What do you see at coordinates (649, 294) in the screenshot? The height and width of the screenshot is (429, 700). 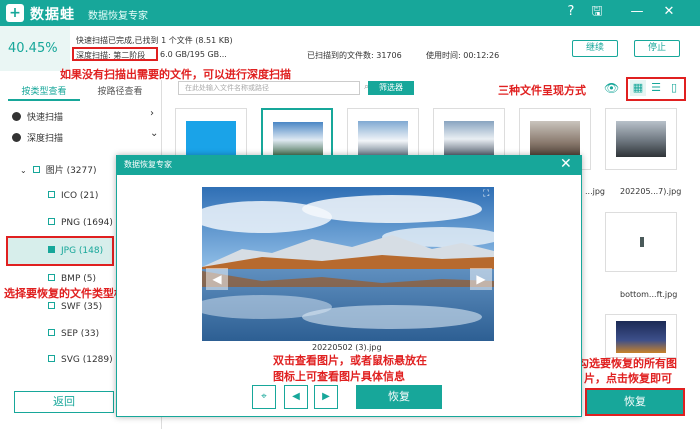 I see `file-name: bottom...ft.jpg` at bounding box center [649, 294].